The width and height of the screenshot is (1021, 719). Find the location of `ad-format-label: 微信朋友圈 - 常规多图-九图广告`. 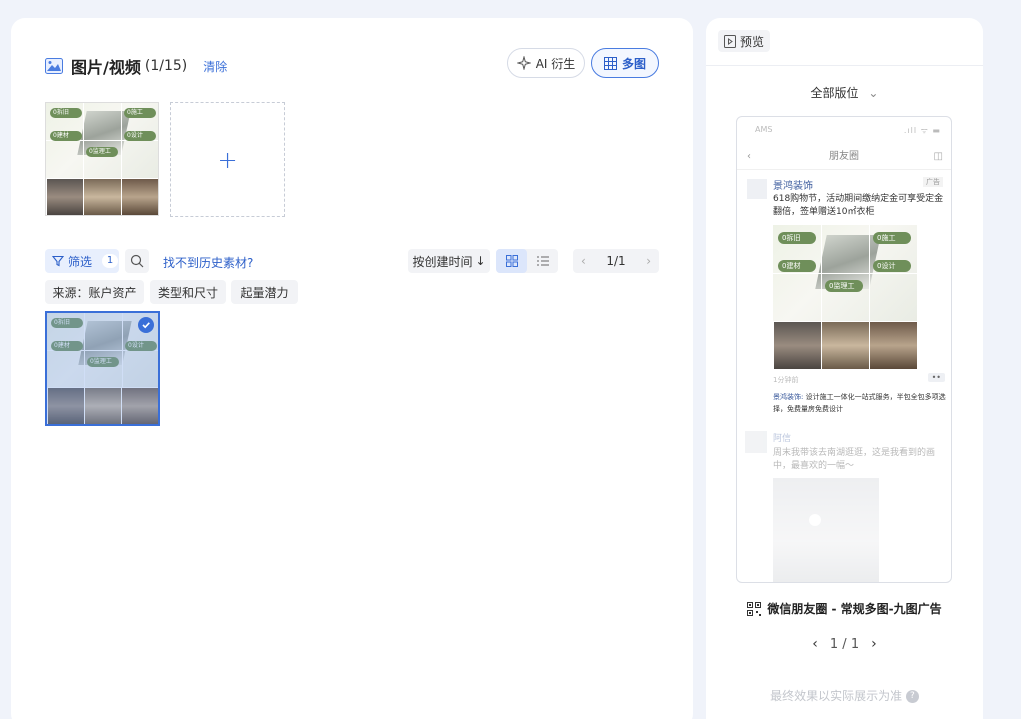

ad-format-label: 微信朋友圈 - 常规多图-九图广告 is located at coordinates (854, 609).